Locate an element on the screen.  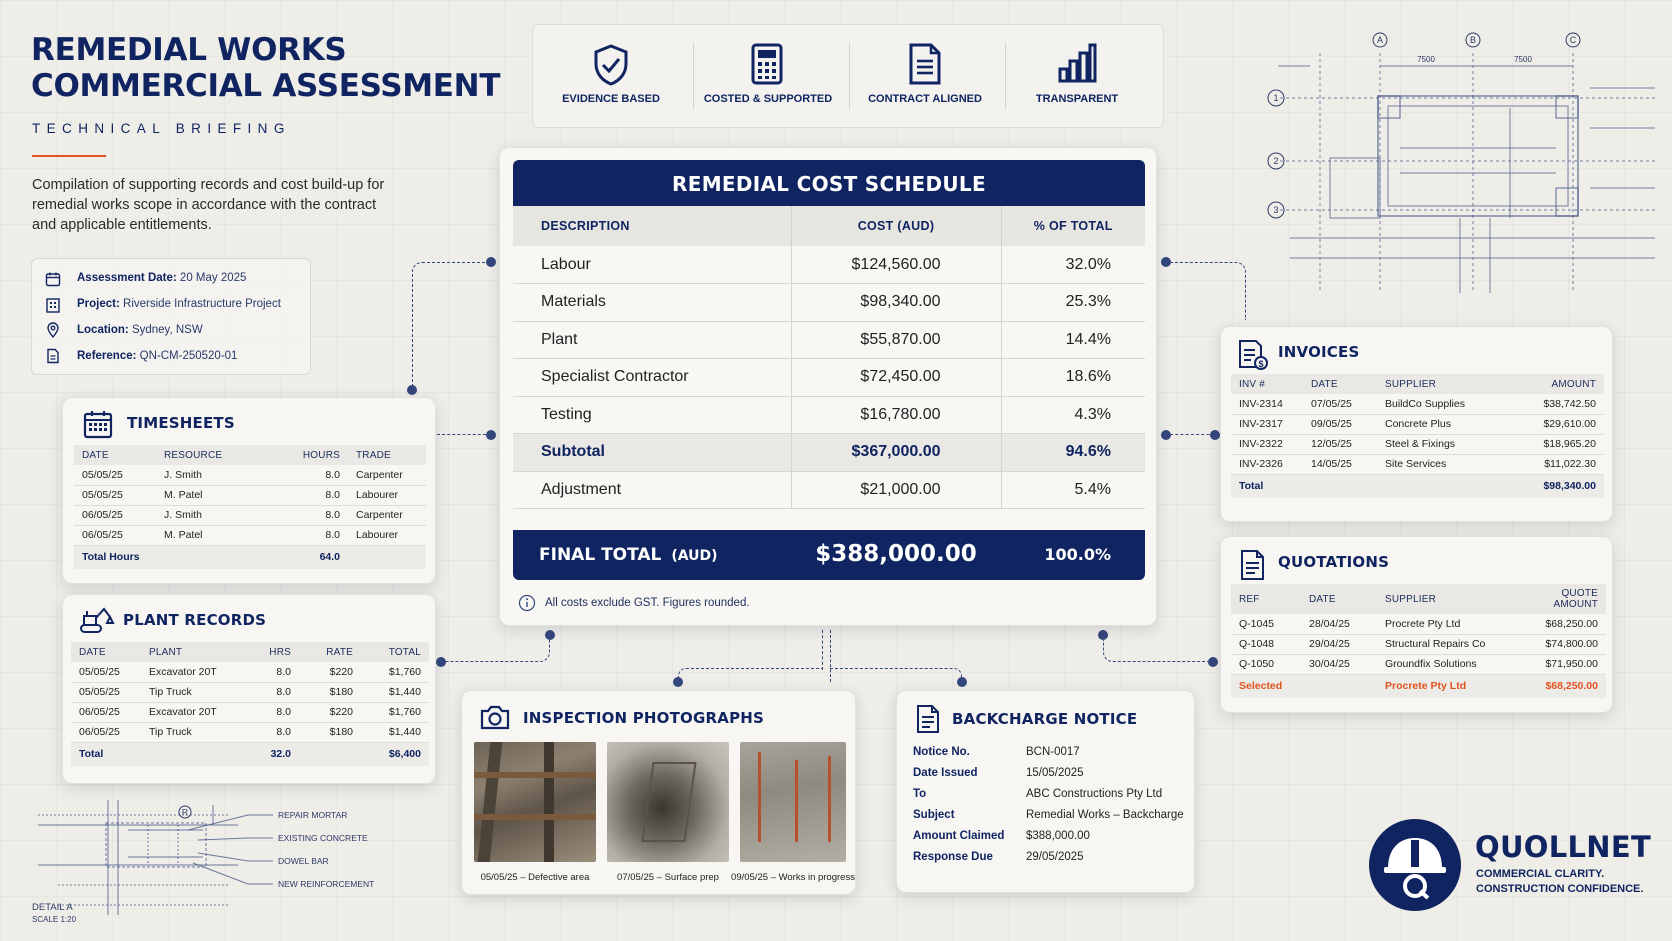
row-description: Testing is located at coordinates (652, 415).